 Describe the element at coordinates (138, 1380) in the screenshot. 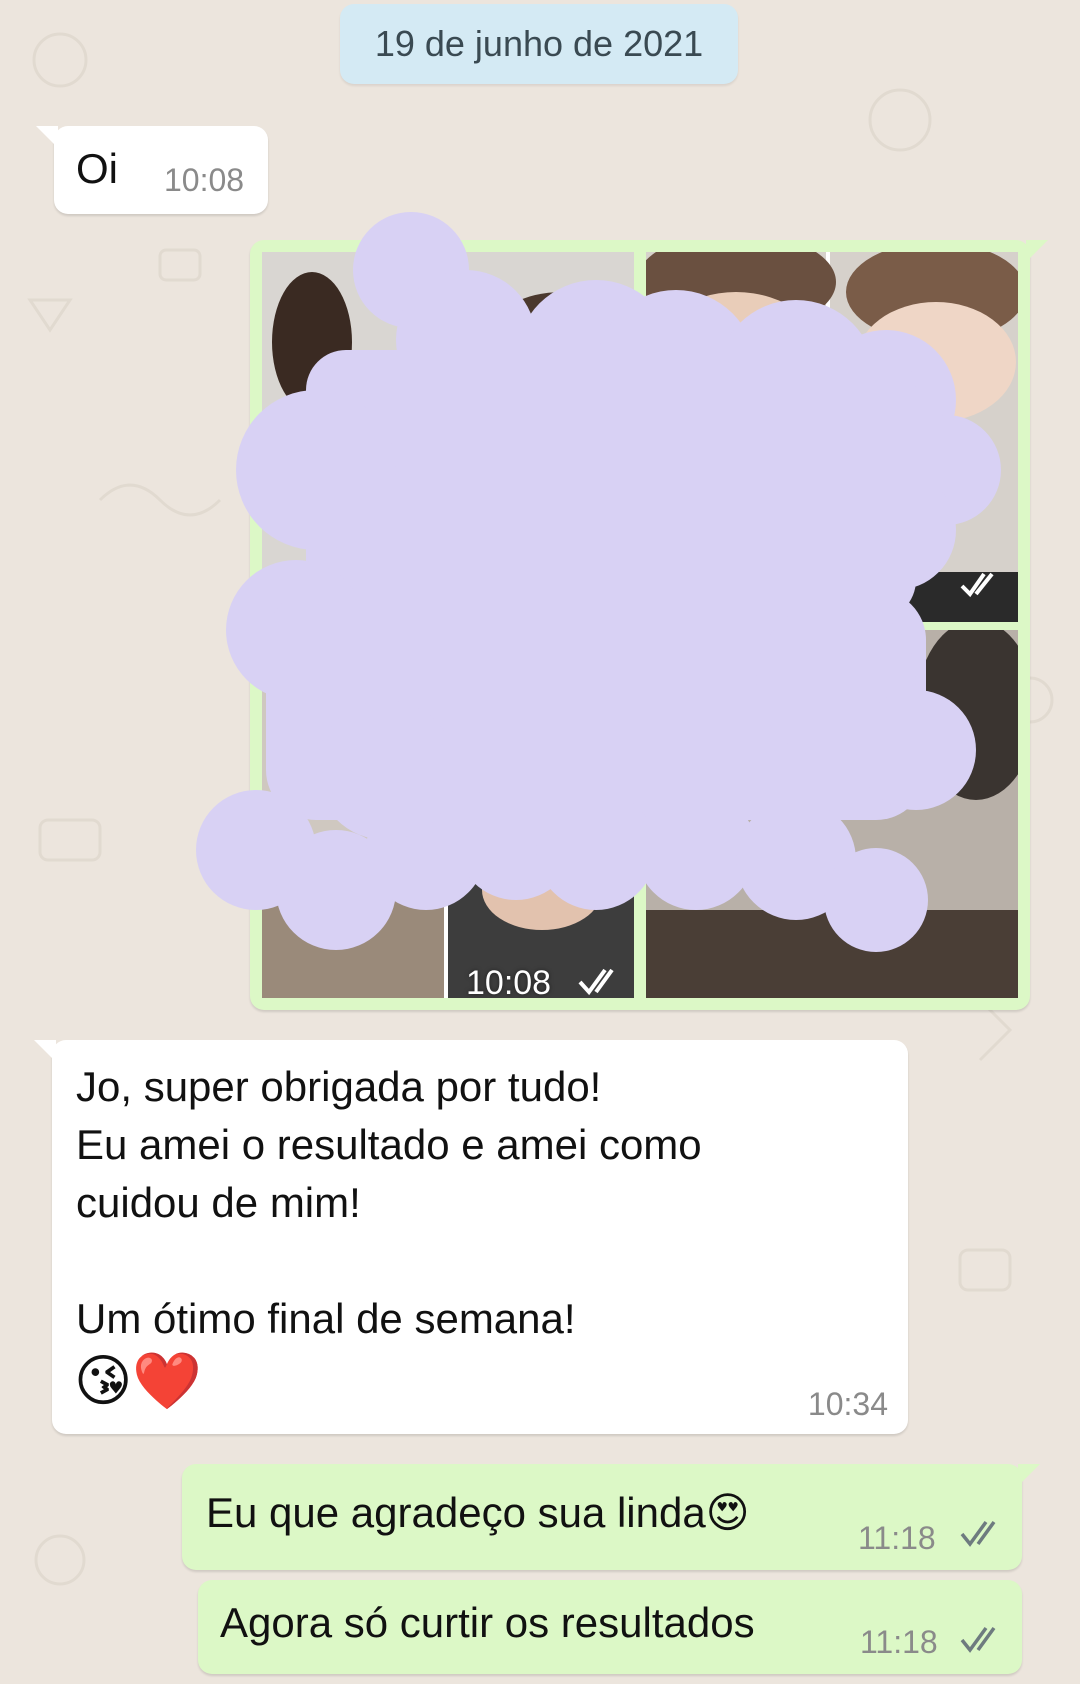

I see `message-emoji: 😘❤️` at that location.